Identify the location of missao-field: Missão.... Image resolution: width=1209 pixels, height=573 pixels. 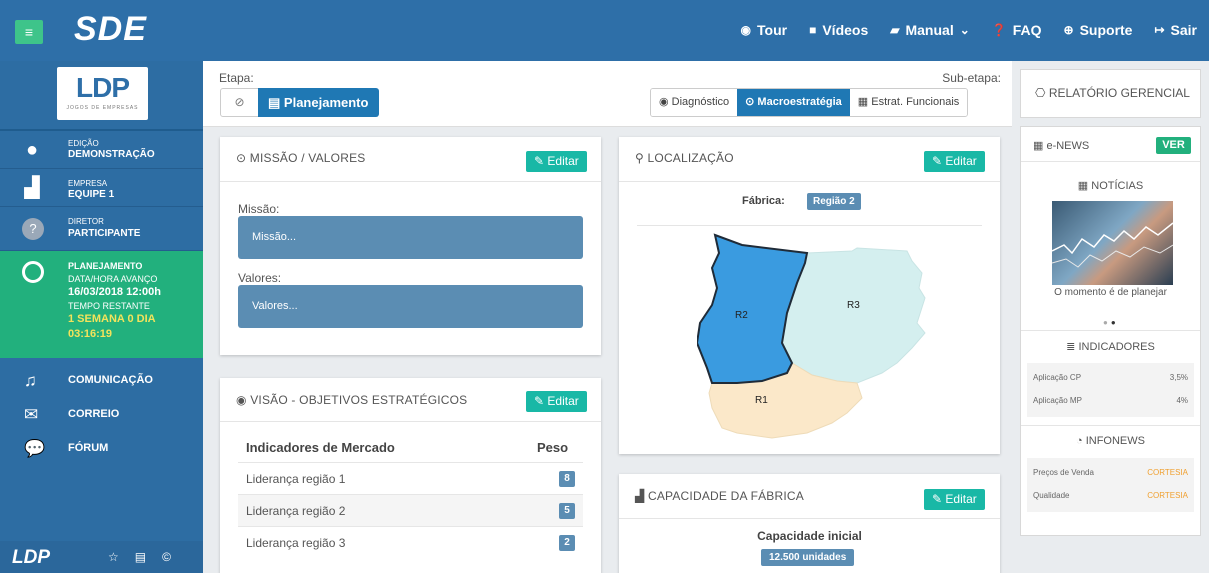
(410, 237).